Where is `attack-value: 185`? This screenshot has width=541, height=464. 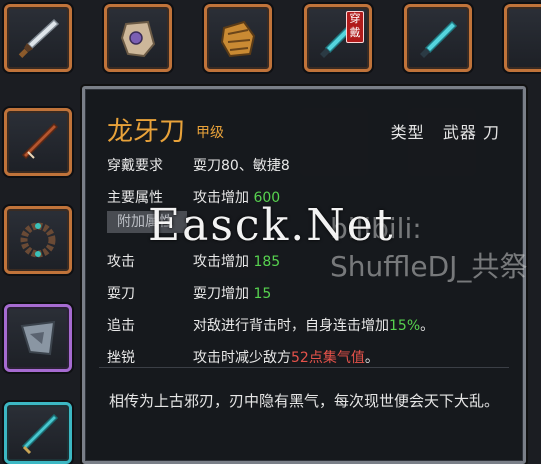
attack-value: 185 is located at coordinates (267, 262).